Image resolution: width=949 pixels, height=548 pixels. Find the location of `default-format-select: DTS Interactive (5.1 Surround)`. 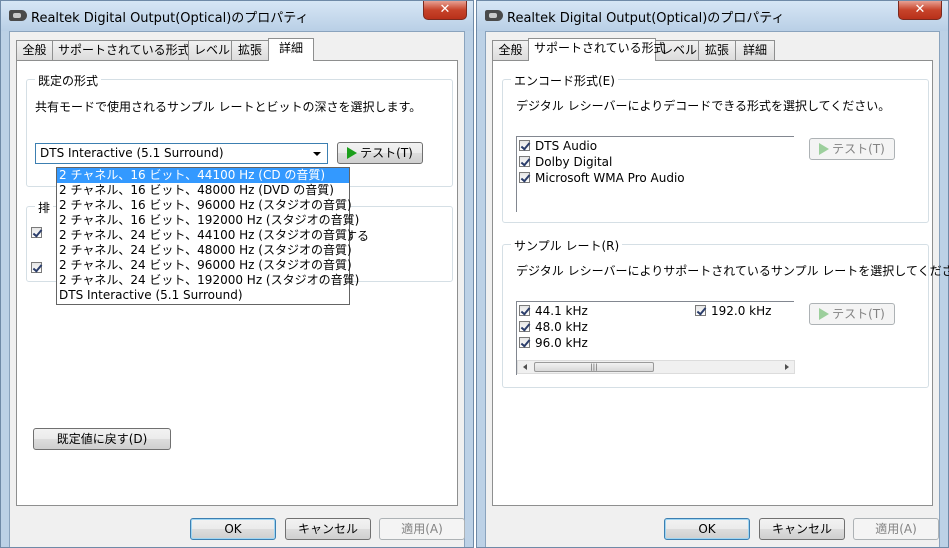

default-format-select: DTS Interactive (5.1 Surround) is located at coordinates (181, 153).